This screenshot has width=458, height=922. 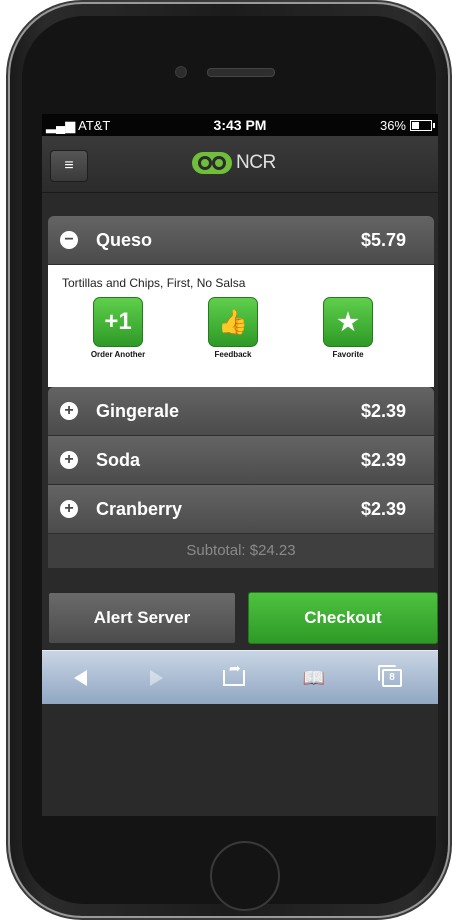 What do you see at coordinates (181, 72) in the screenshot?
I see `front-camera` at bounding box center [181, 72].